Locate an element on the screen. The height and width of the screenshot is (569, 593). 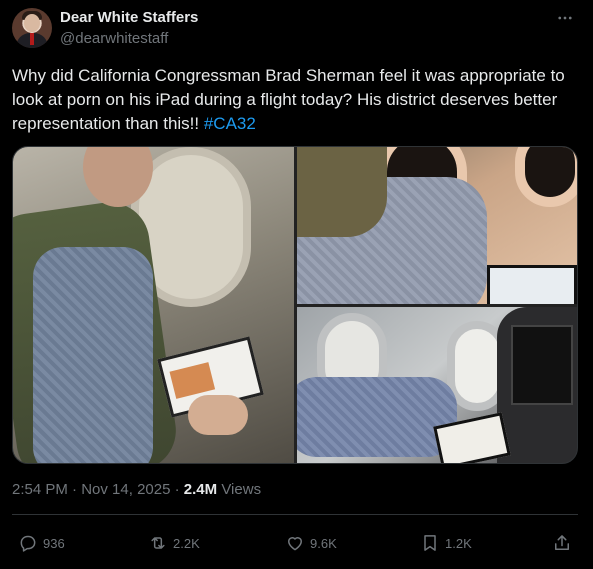
like-button: 9.6K is located at coordinates (311, 543).